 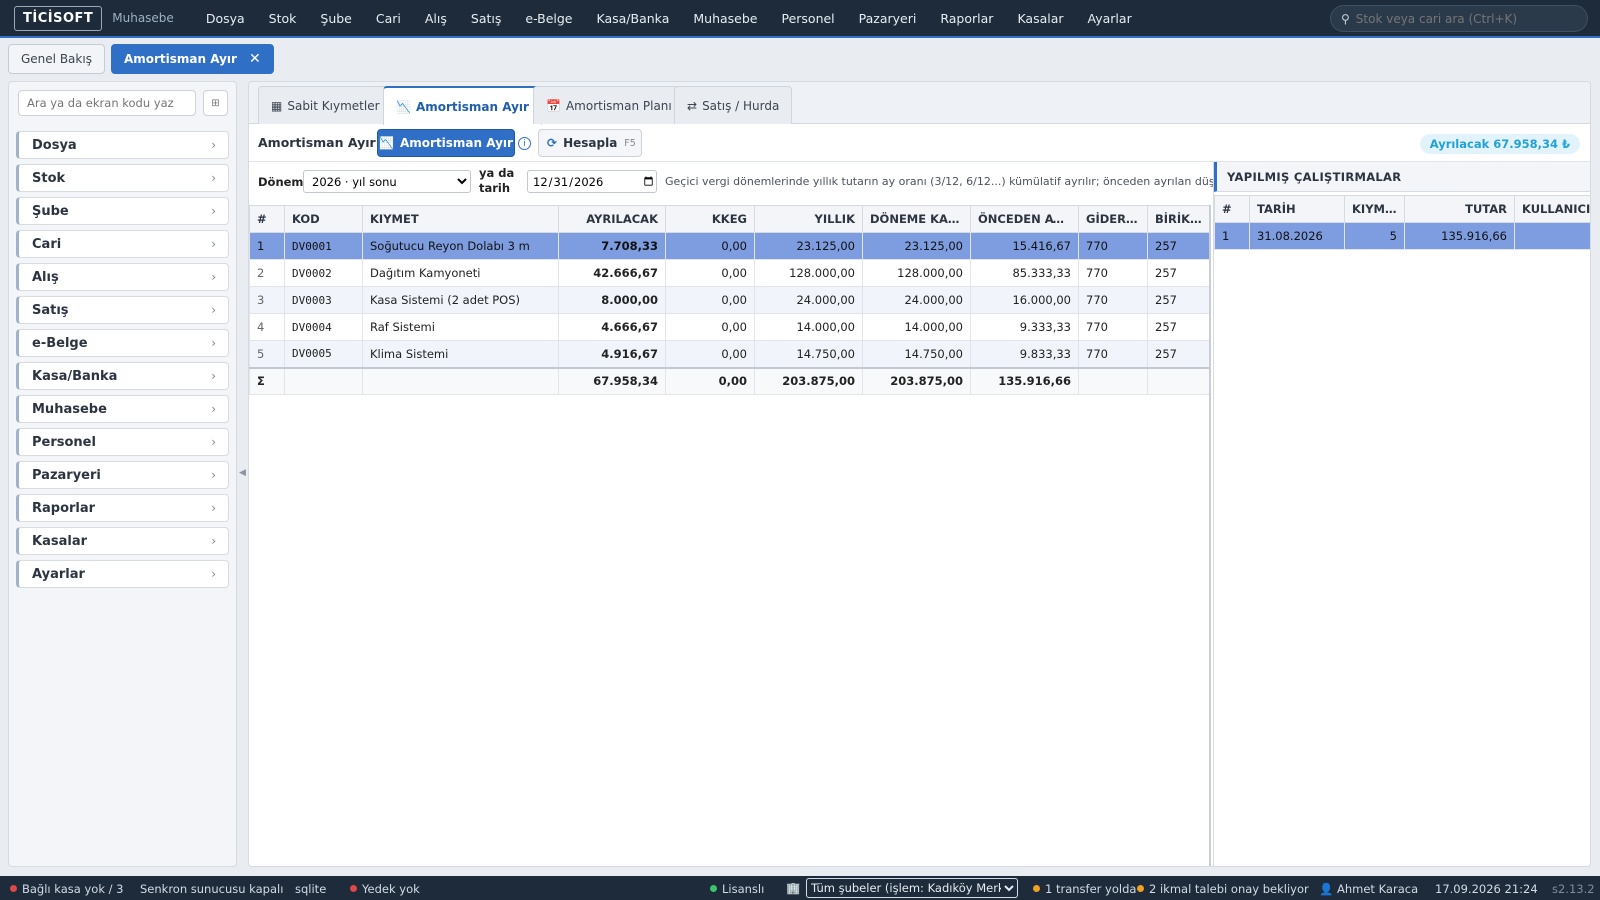 I want to click on cell: 0,00, so click(x=710, y=300).